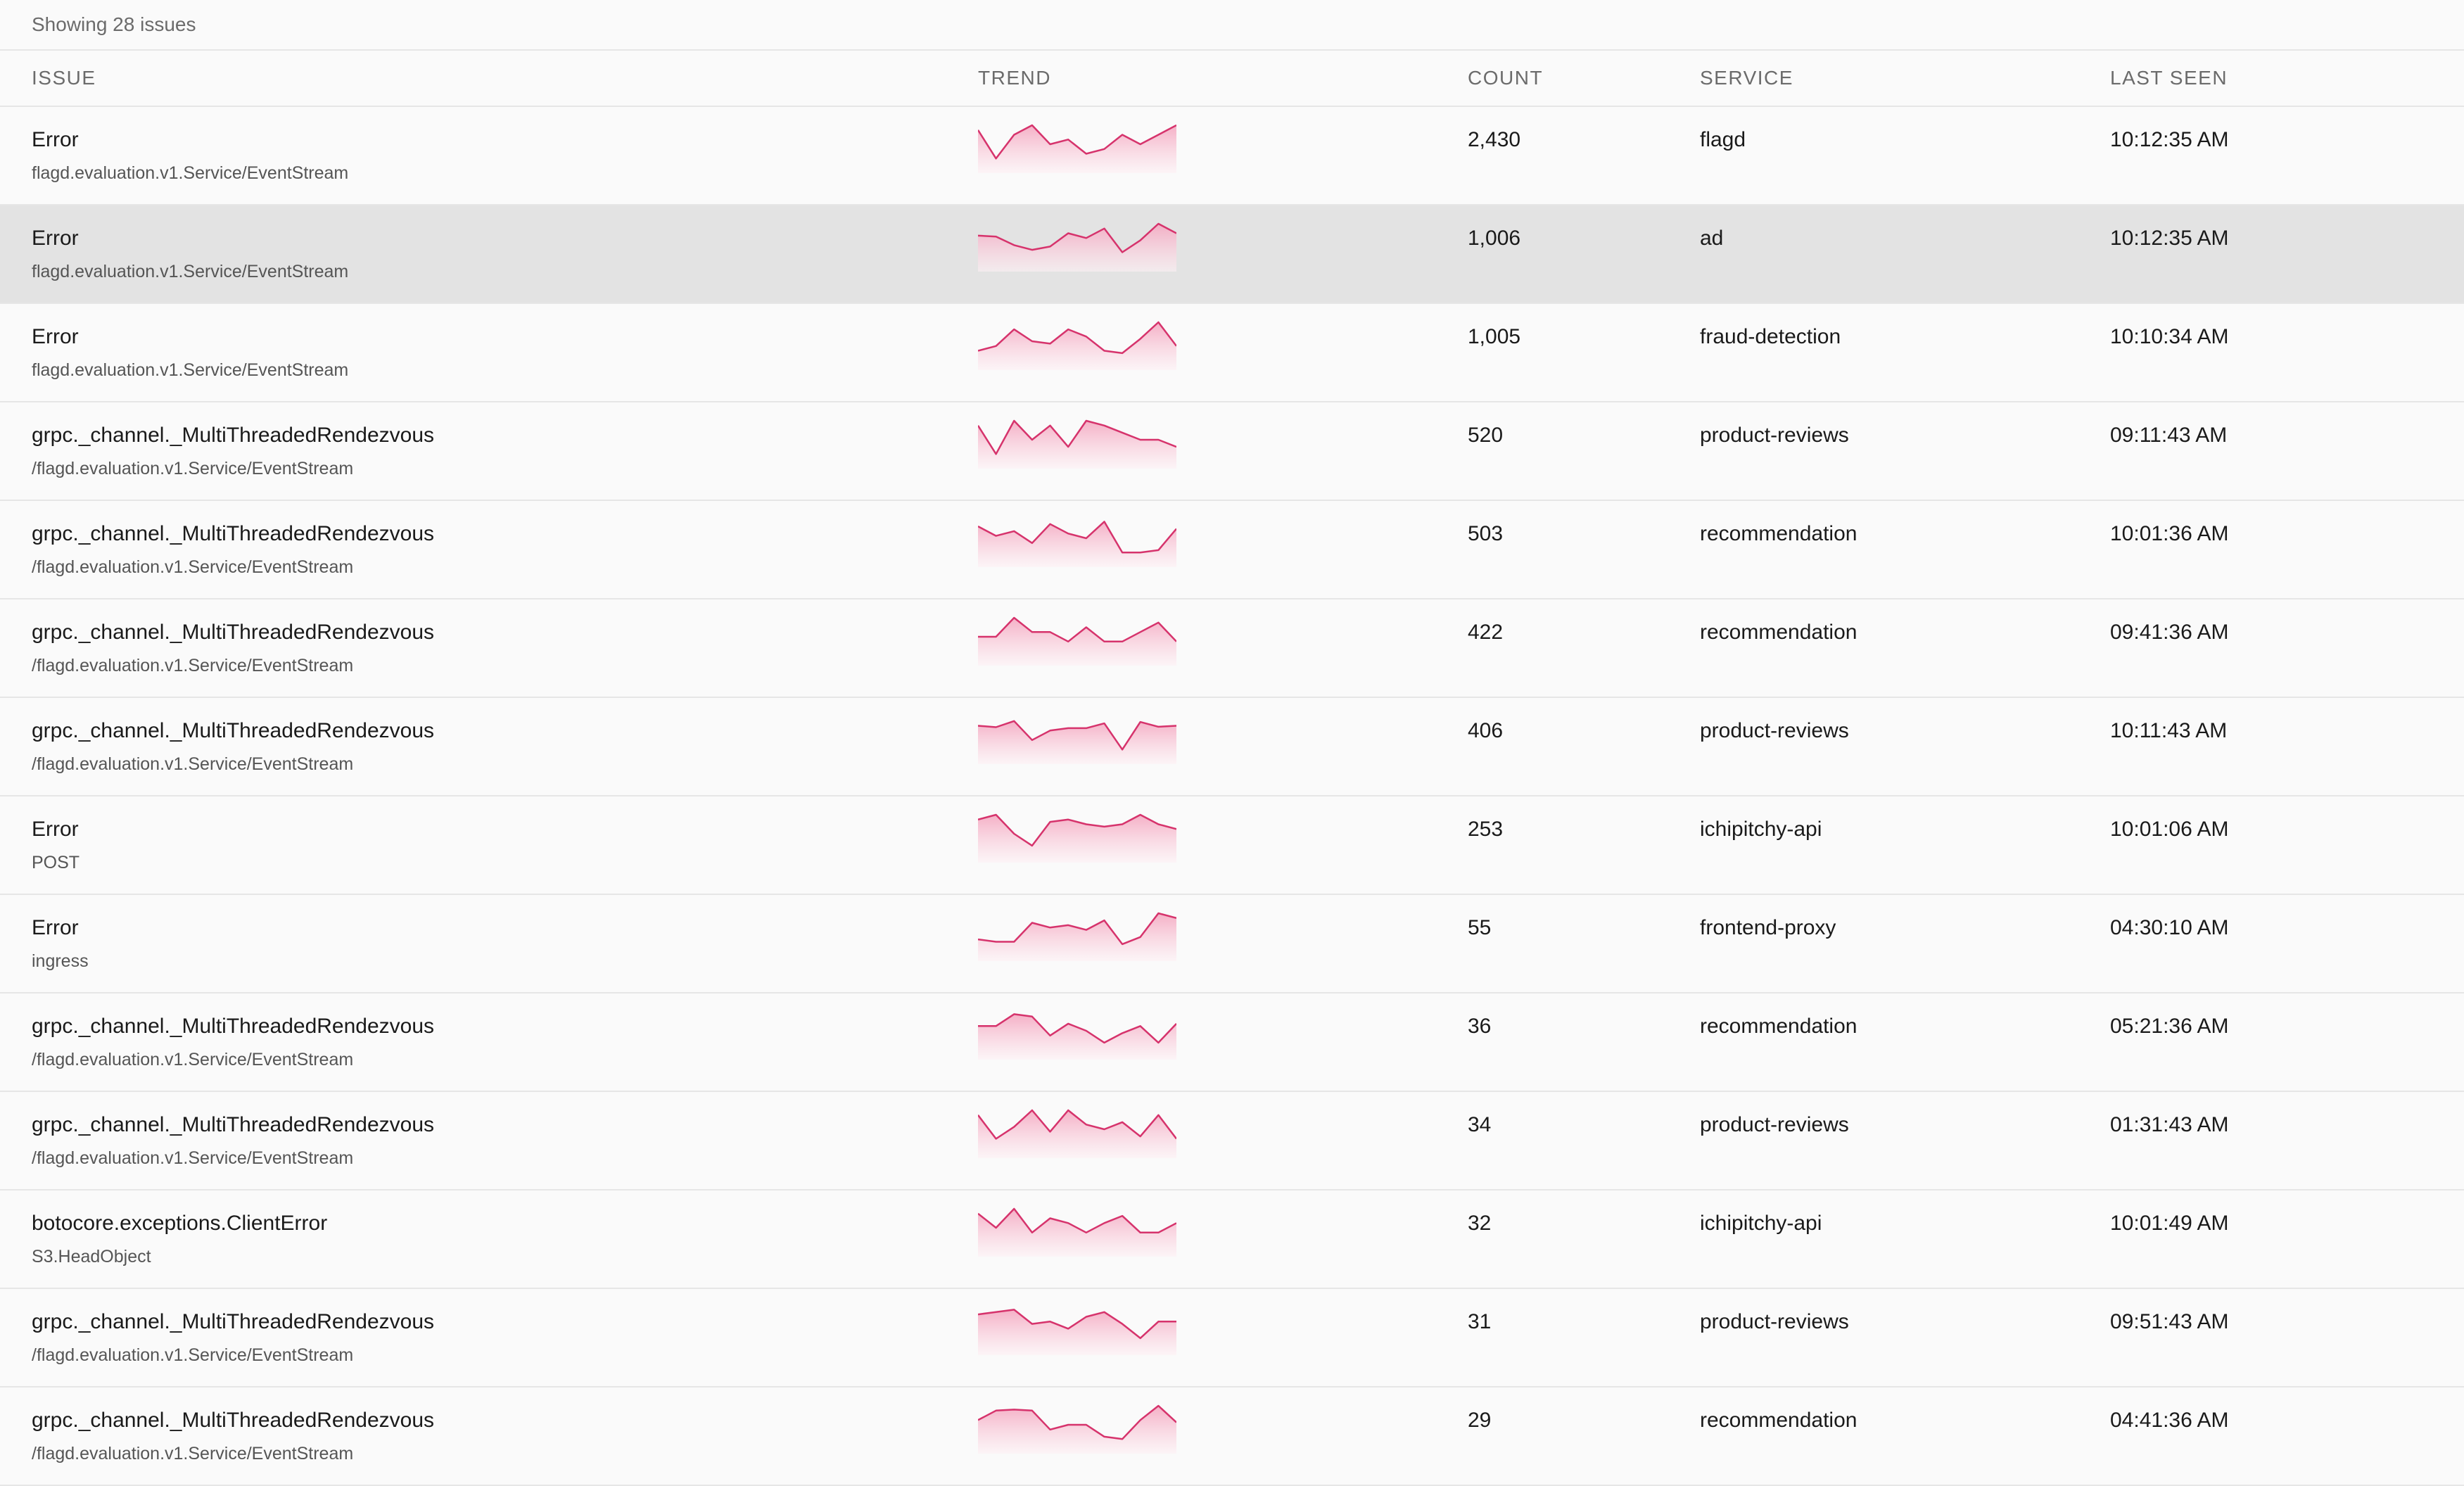 This screenshot has height=1486, width=2464. What do you see at coordinates (1486, 730) in the screenshot?
I see `issue-count: 406` at bounding box center [1486, 730].